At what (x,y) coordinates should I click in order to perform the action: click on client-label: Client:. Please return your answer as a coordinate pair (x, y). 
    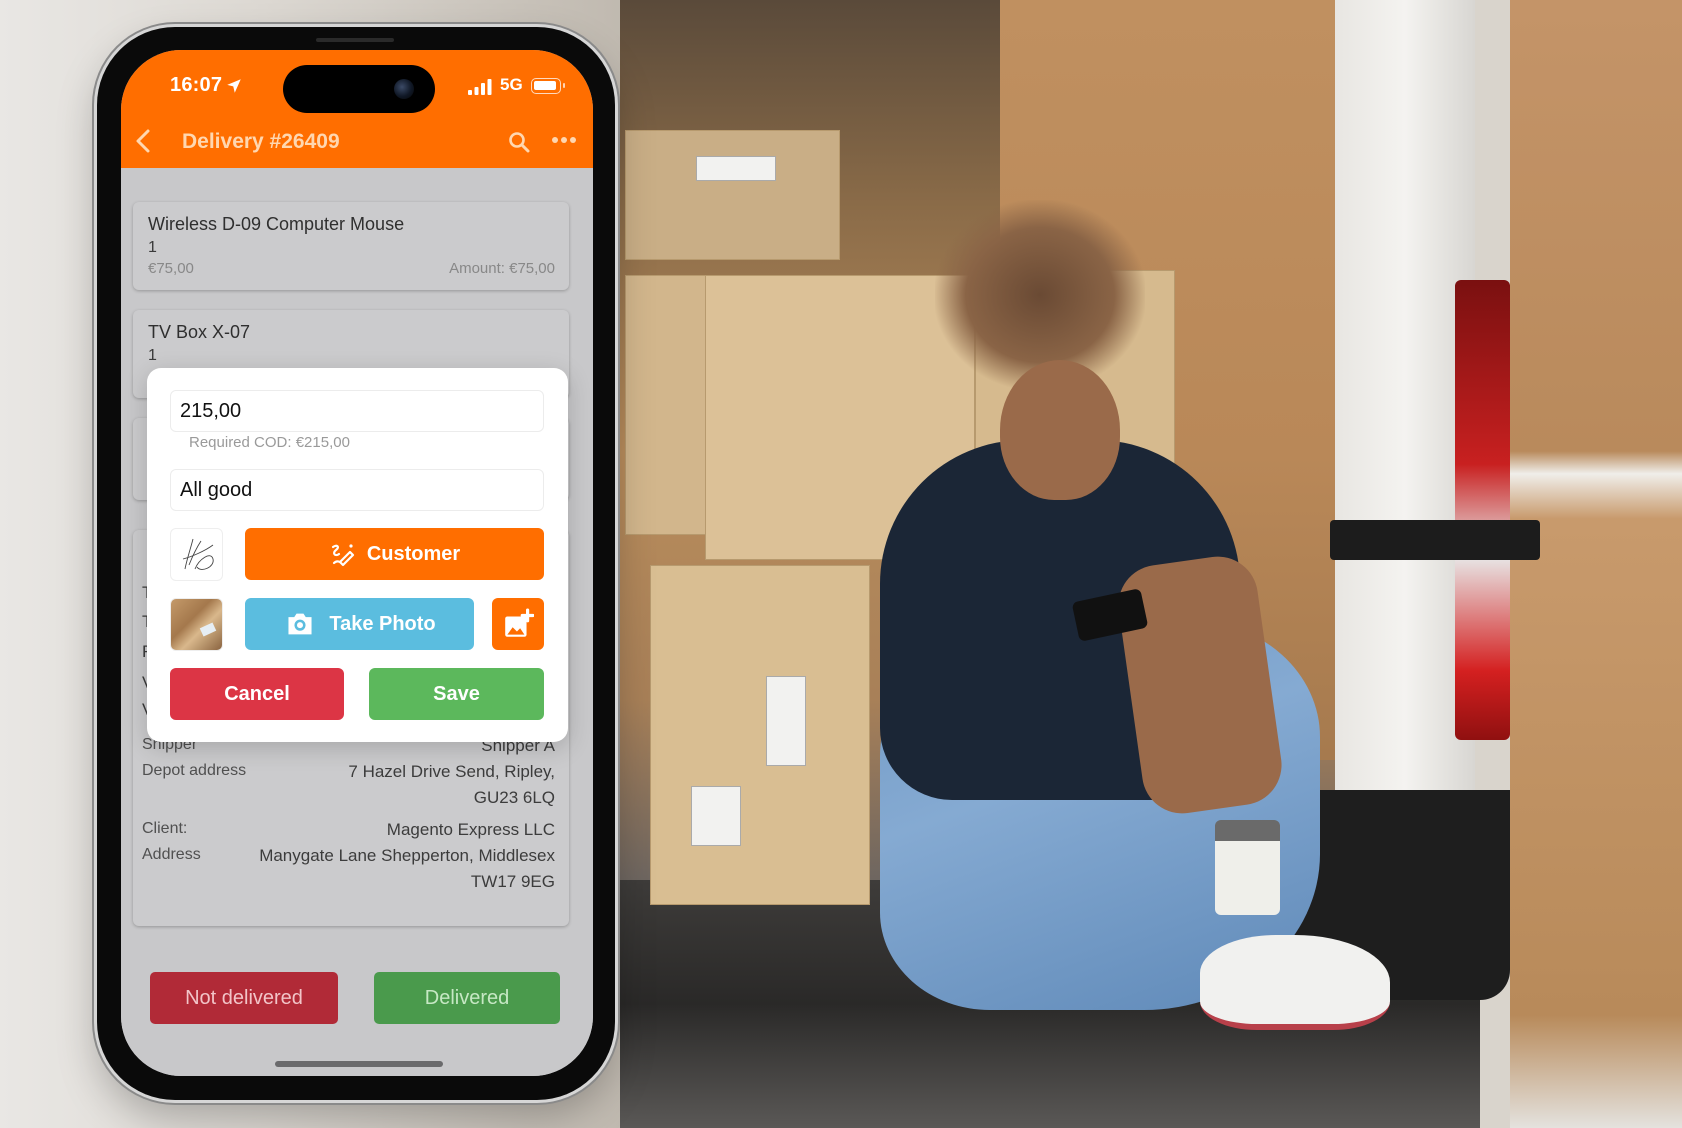
    Looking at the image, I should click on (165, 828).